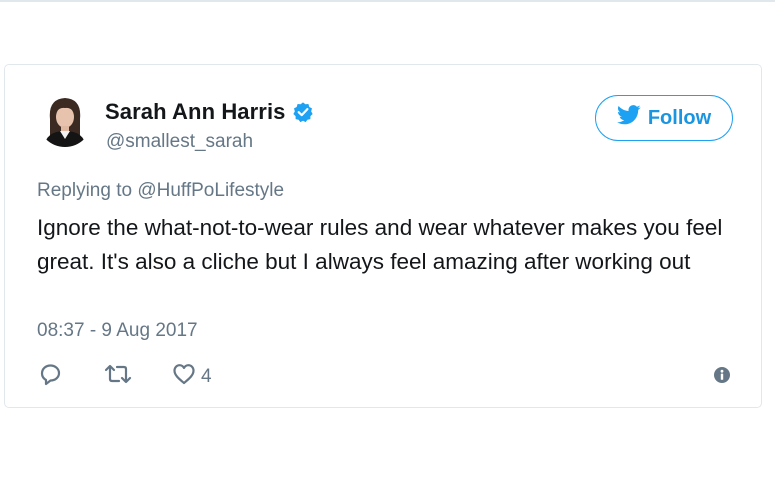 This screenshot has width=775, height=477. I want to click on author-handle: @smallest_sarah, so click(179, 142).